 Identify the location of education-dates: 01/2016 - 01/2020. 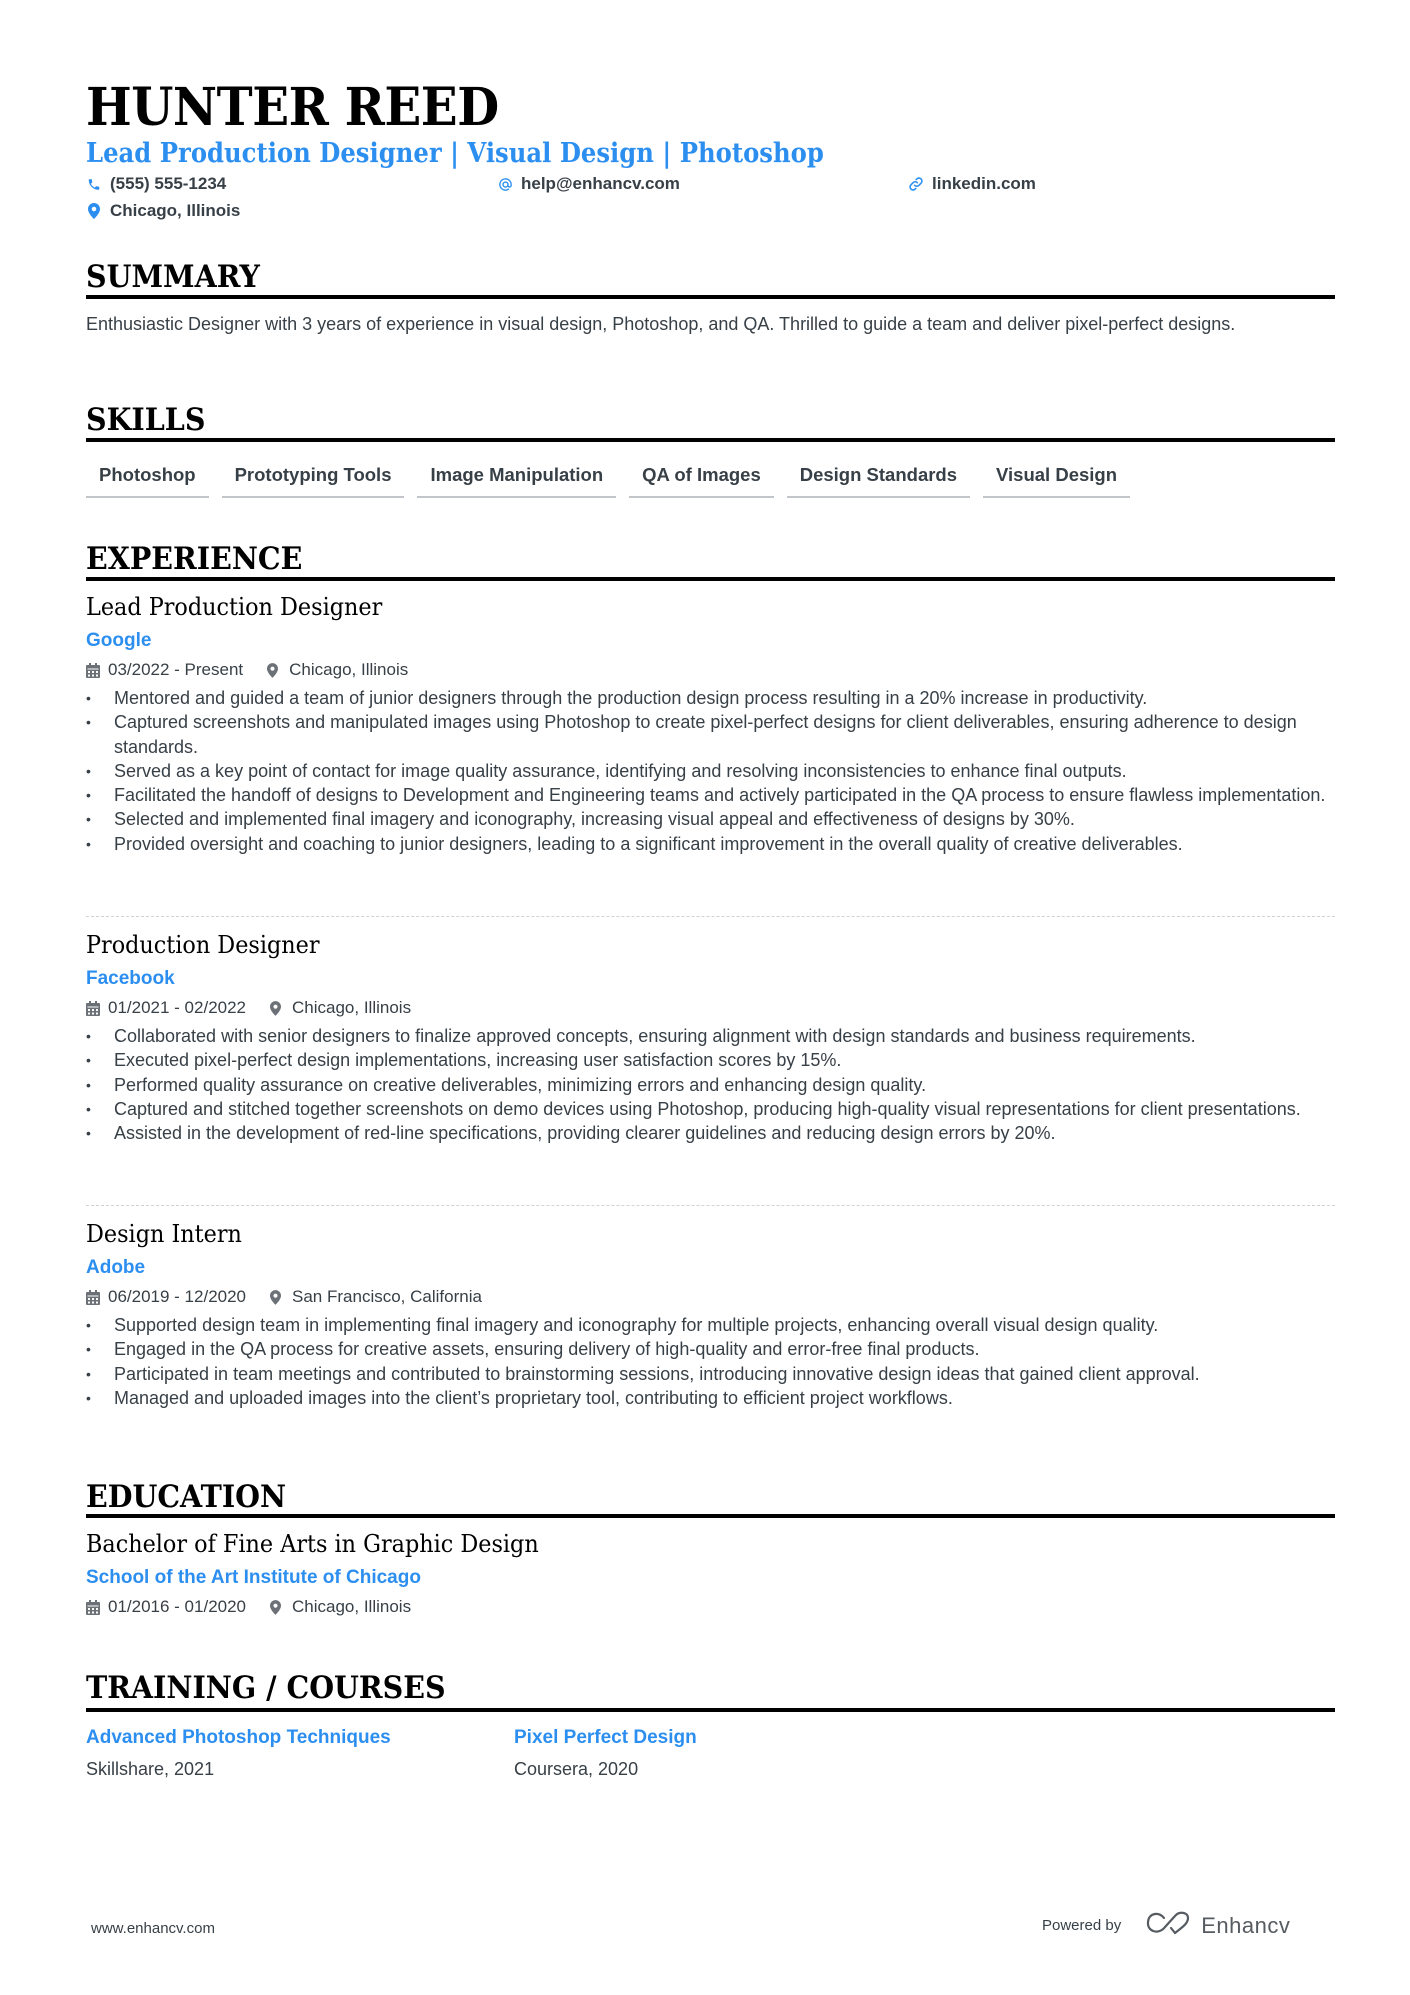
(166, 1607).